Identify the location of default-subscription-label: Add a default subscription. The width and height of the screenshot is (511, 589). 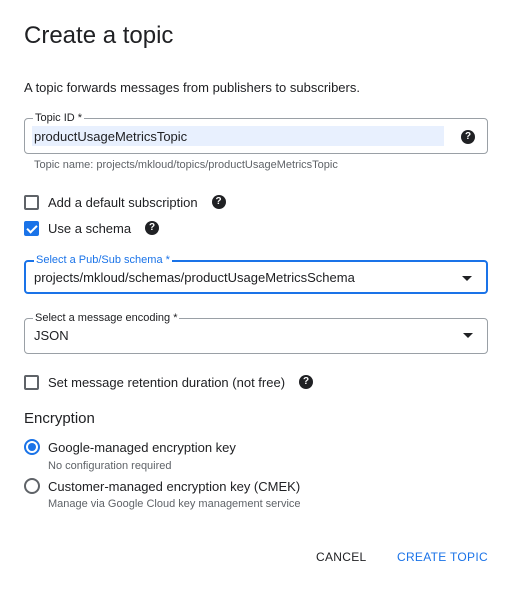
(123, 202).